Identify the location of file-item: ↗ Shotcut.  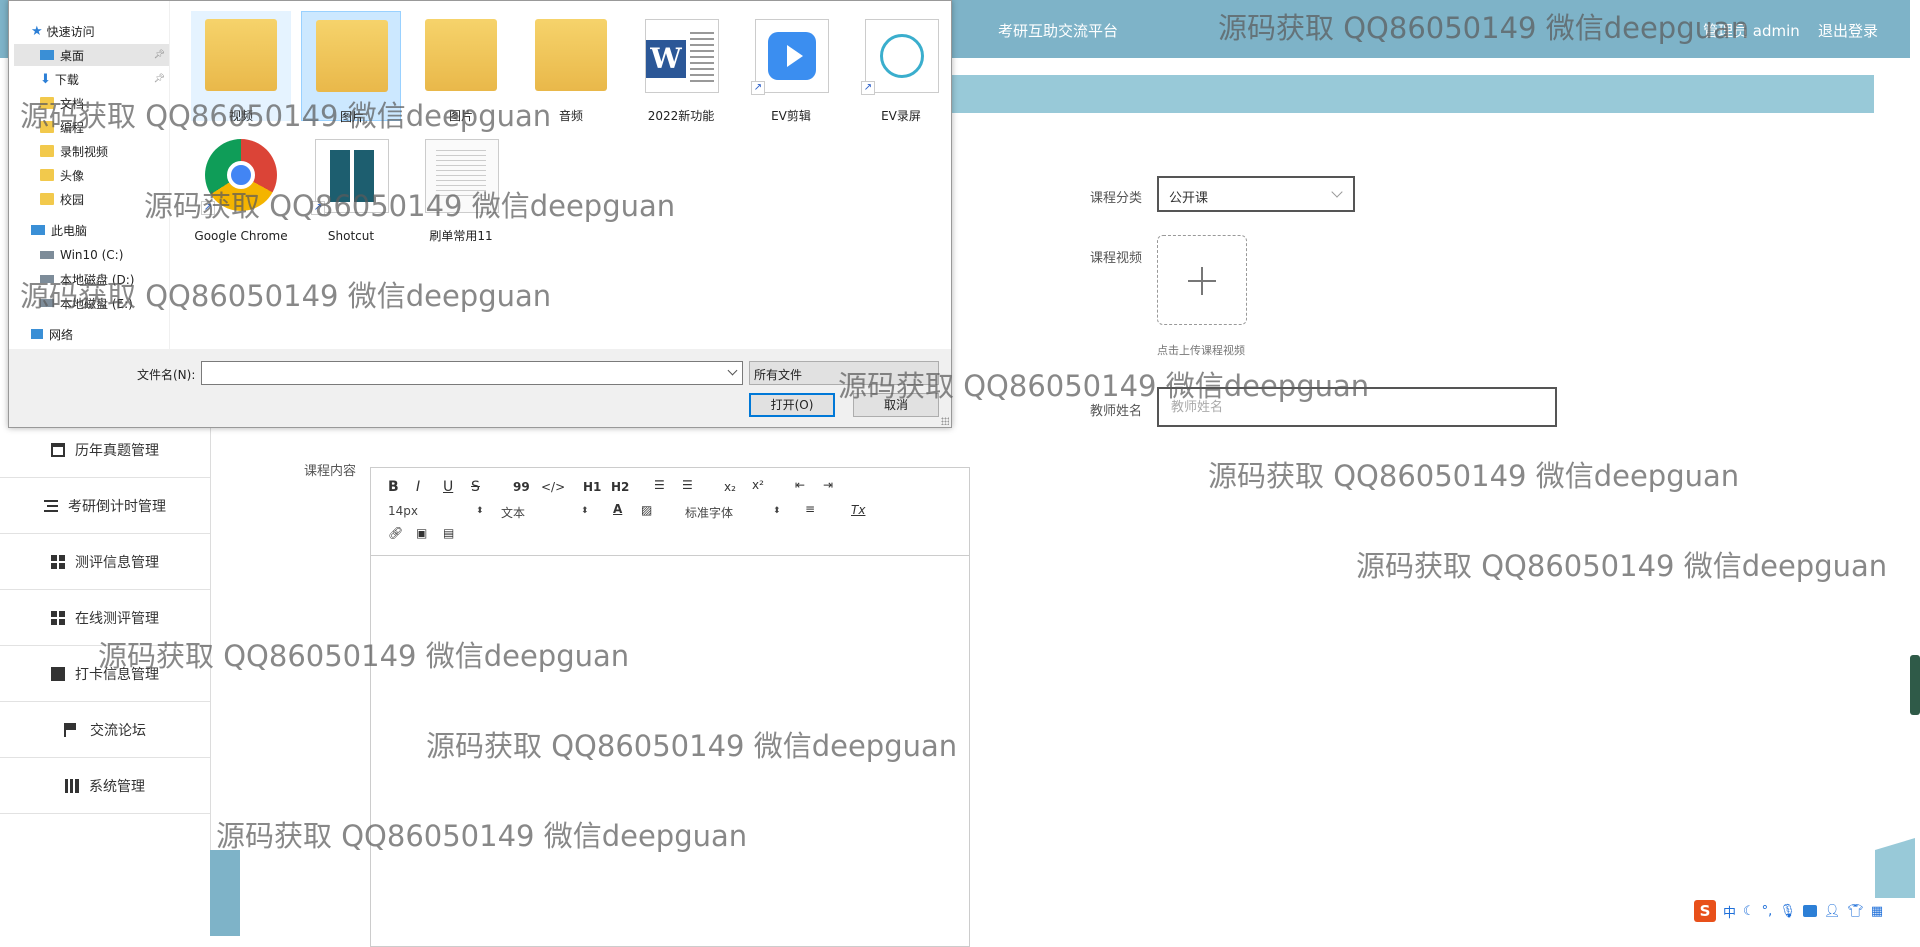
(351, 187).